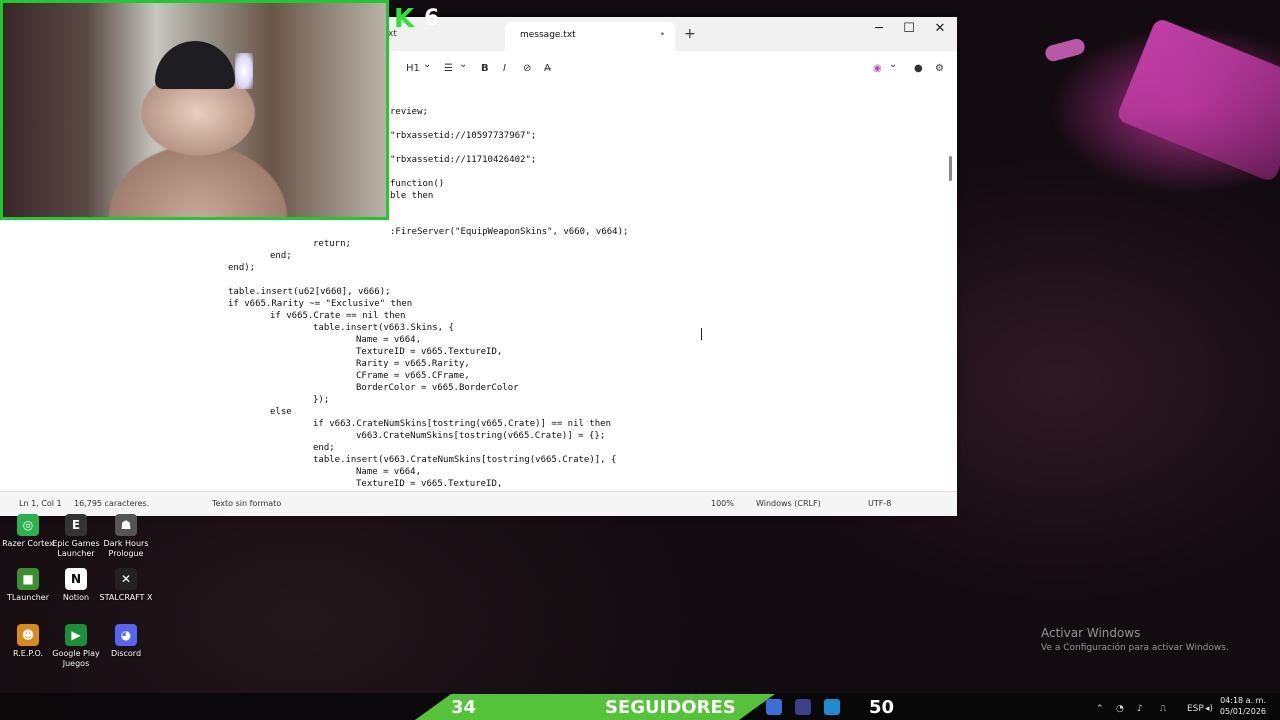 This screenshot has width=1280, height=720. I want to click on channel-logo: K 6, so click(419, 19).